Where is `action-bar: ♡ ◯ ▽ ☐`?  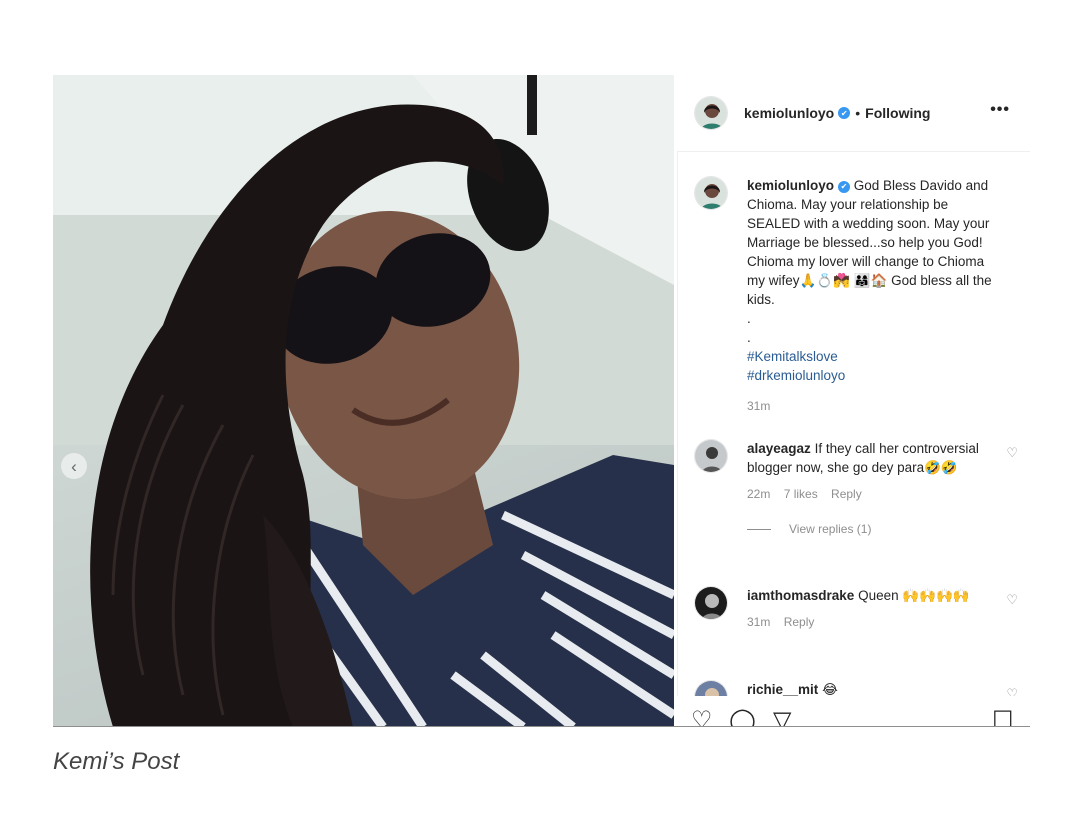 action-bar: ♡ ◯ ▽ ☐ is located at coordinates (853, 713).